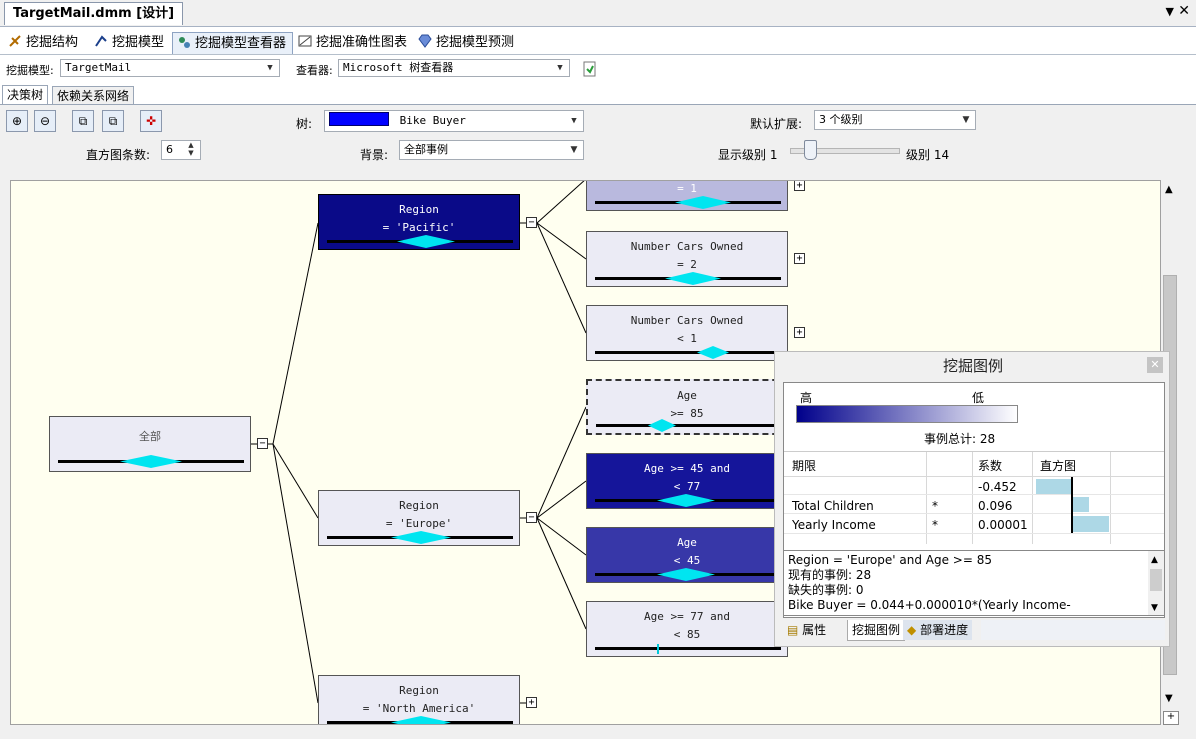 This screenshot has height=739, width=1196. I want to click on node-condition: < 1, so click(687, 338).